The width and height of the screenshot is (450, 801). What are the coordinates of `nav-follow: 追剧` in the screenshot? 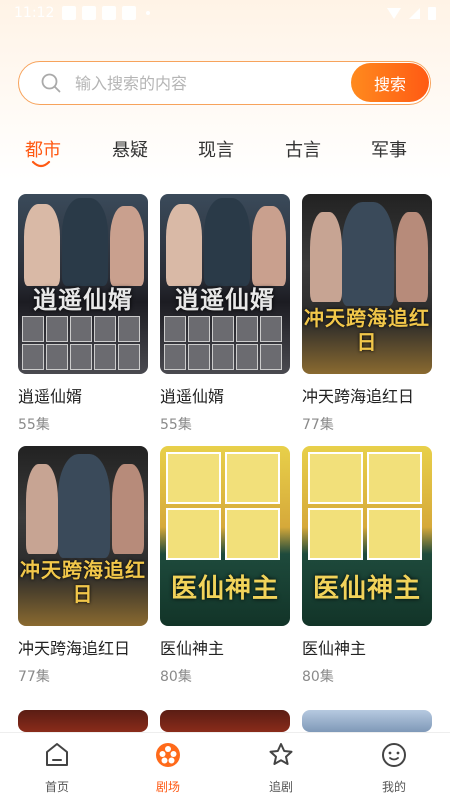 It's located at (281, 768).